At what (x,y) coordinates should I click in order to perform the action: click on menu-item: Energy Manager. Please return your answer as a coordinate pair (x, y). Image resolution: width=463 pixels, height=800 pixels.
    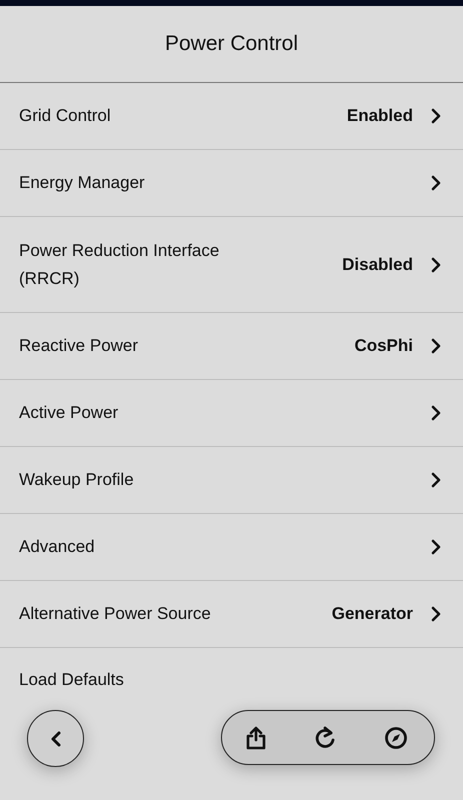
    Looking at the image, I should click on (231, 183).